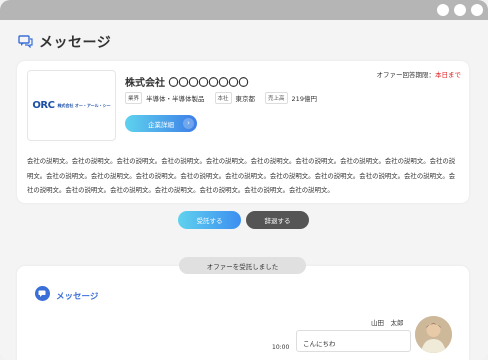 The height and width of the screenshot is (360, 488). Describe the element at coordinates (433, 334) in the screenshot. I see `avatar` at that location.